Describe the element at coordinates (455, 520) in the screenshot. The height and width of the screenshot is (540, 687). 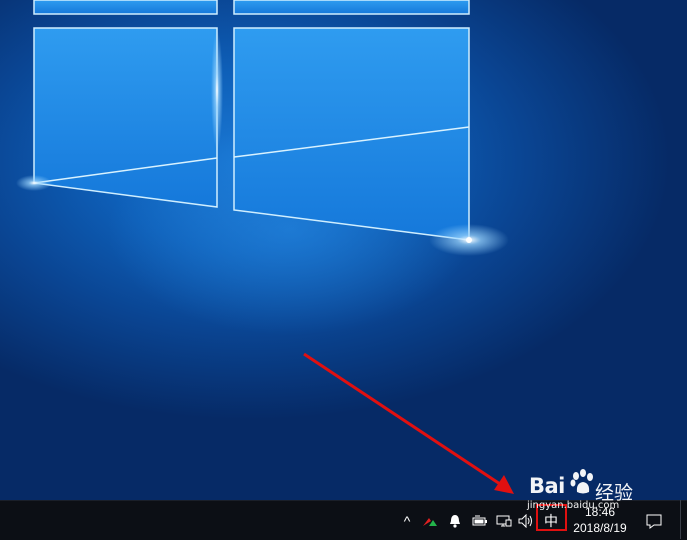
I see `bell-icon` at that location.